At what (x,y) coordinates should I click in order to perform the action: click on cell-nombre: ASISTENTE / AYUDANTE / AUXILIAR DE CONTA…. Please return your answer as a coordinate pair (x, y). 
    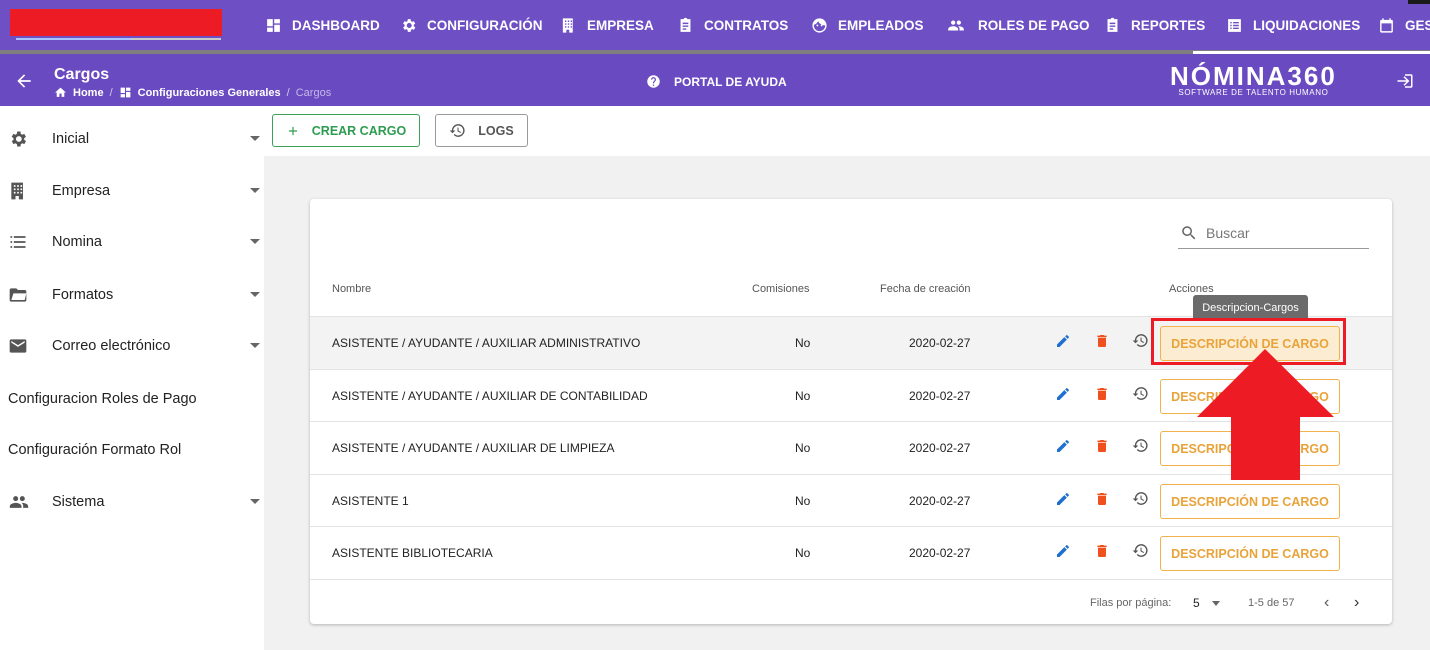
    Looking at the image, I should click on (490, 396).